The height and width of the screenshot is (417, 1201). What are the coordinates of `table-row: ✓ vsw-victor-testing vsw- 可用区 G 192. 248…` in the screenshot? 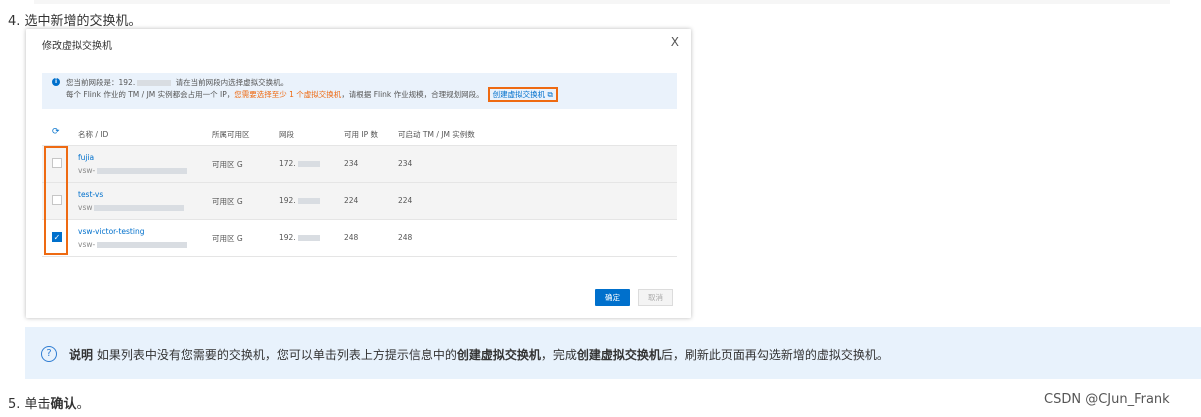 It's located at (359, 238).